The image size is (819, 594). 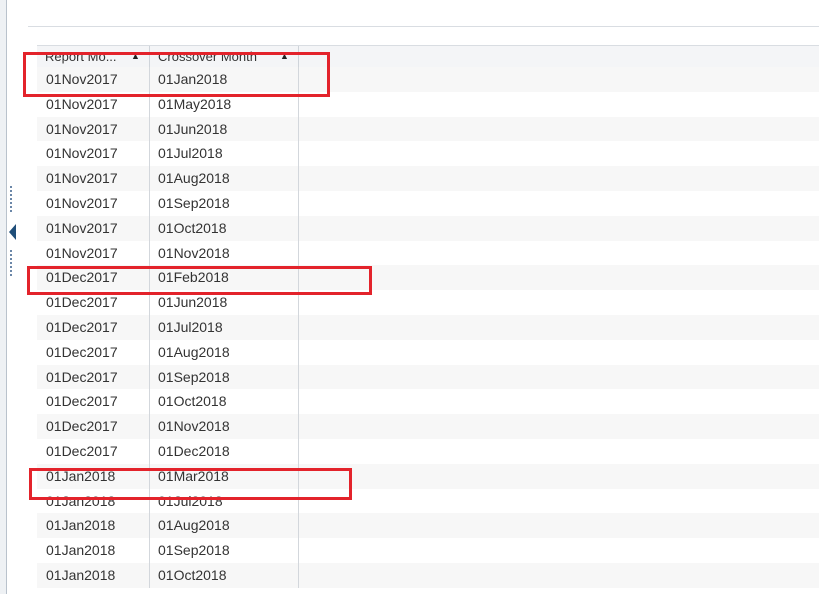 What do you see at coordinates (428, 129) in the screenshot?
I see `table-row: 01Nov2017 01Jun2018` at bounding box center [428, 129].